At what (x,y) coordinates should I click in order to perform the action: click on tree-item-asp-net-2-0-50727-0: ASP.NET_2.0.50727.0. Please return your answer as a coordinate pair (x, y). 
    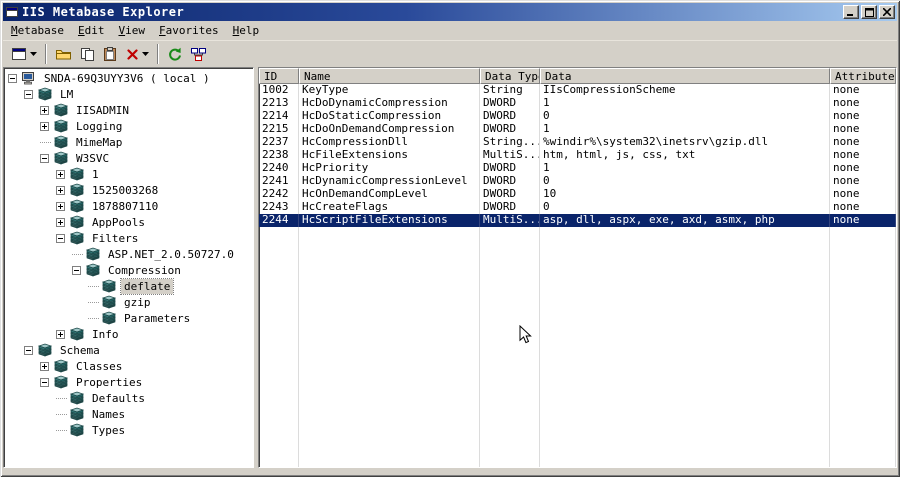
    Looking at the image, I should click on (128, 254).